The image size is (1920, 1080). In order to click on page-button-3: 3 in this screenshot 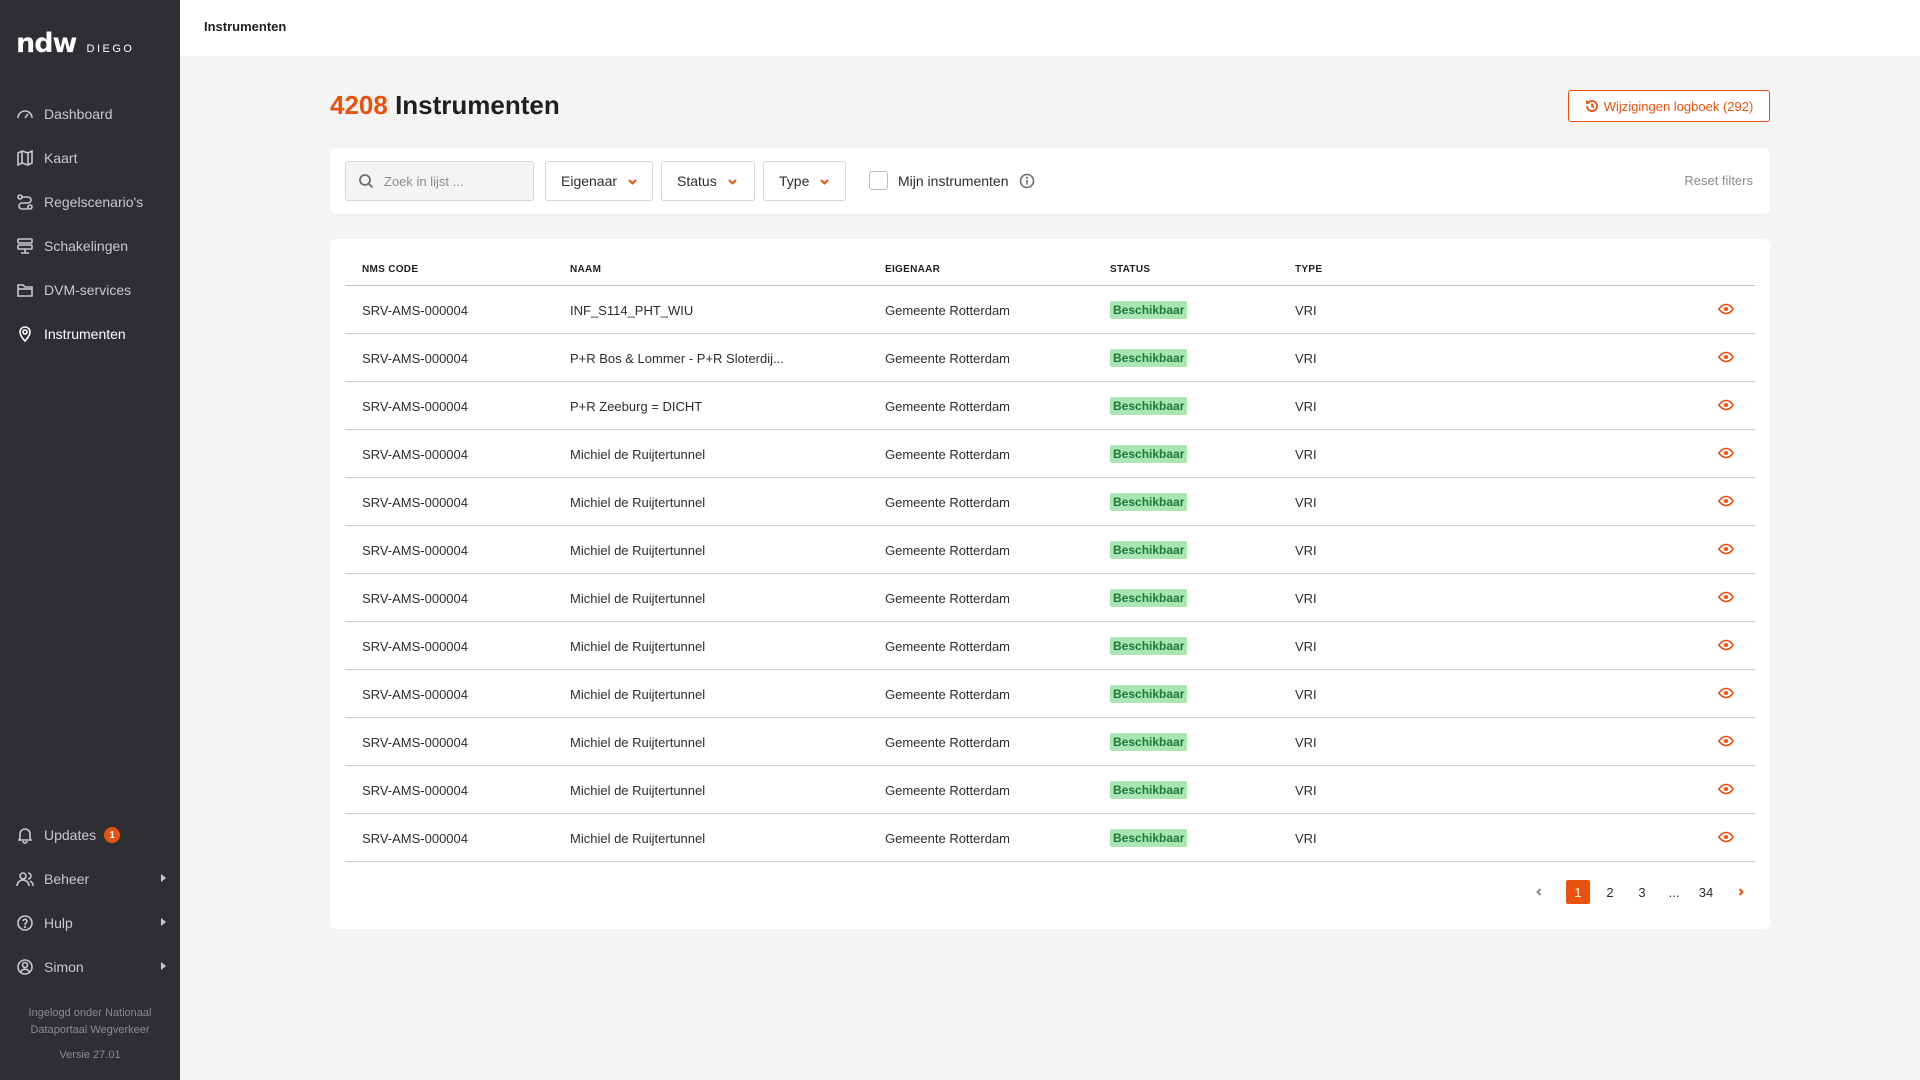, I will do `click(1642, 892)`.